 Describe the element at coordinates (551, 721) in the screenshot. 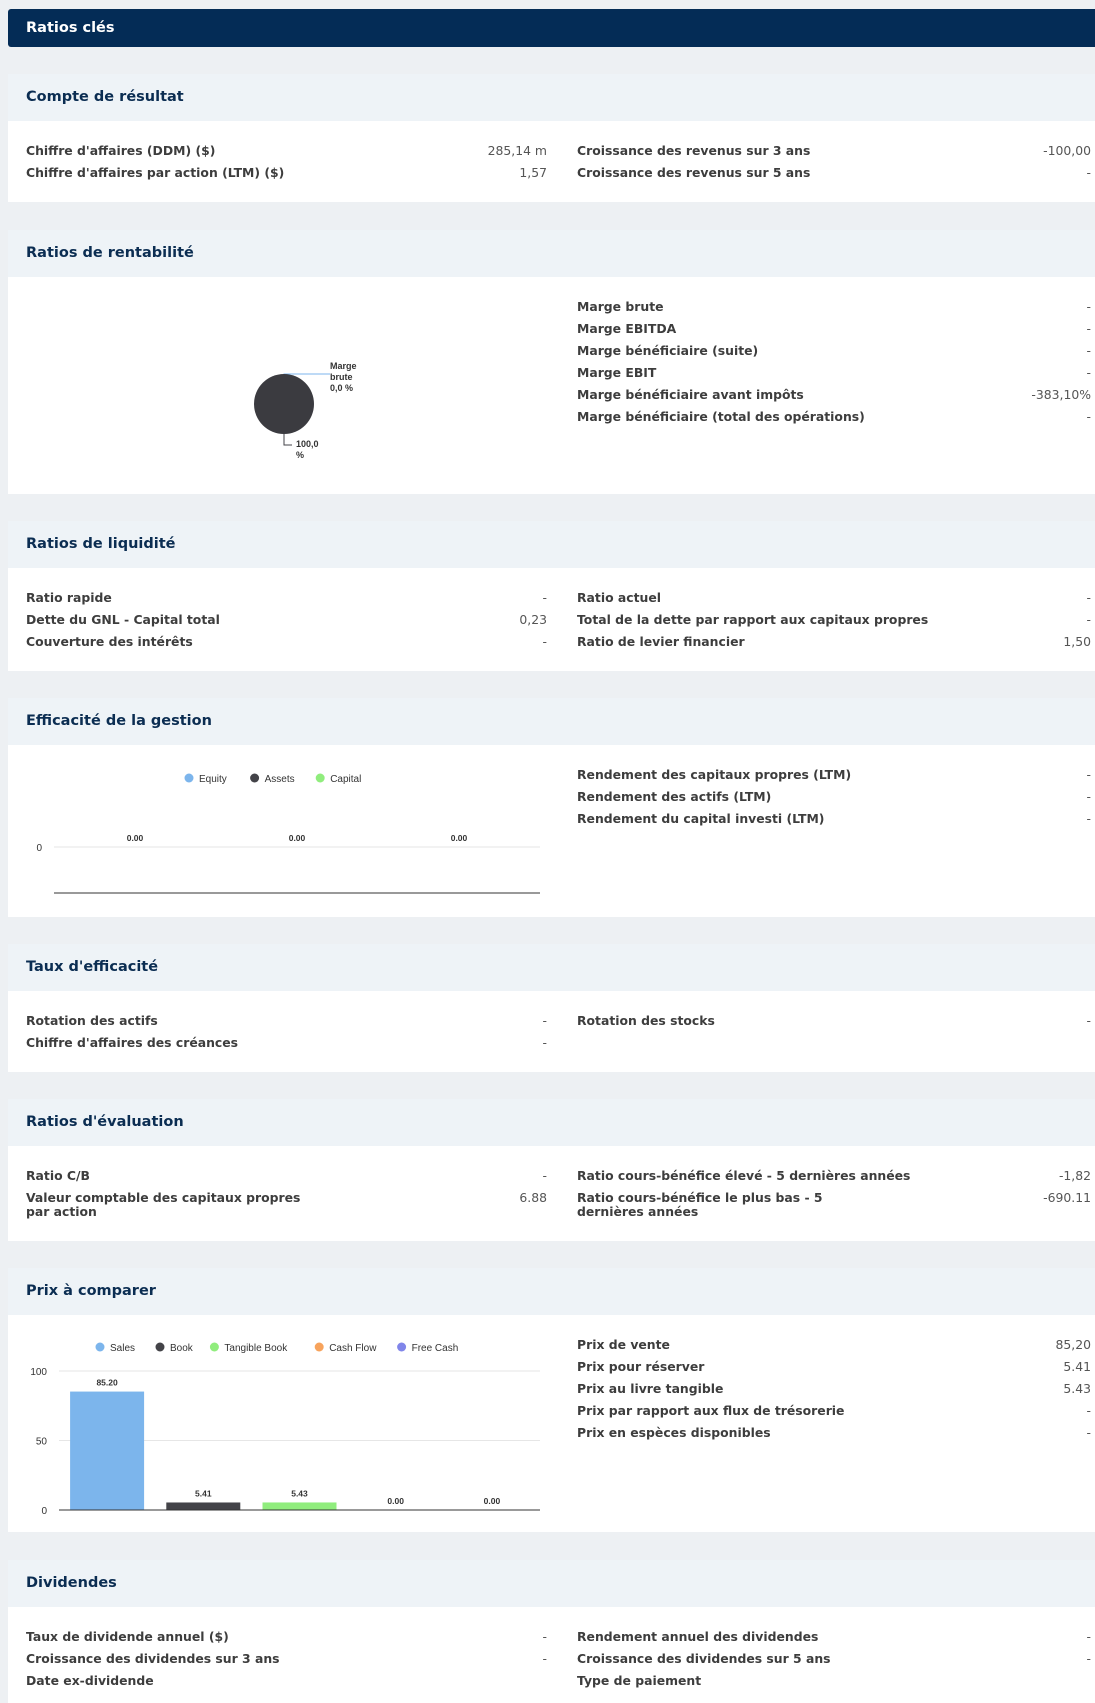

I see `section-title: Efficacité de la gestion` at that location.